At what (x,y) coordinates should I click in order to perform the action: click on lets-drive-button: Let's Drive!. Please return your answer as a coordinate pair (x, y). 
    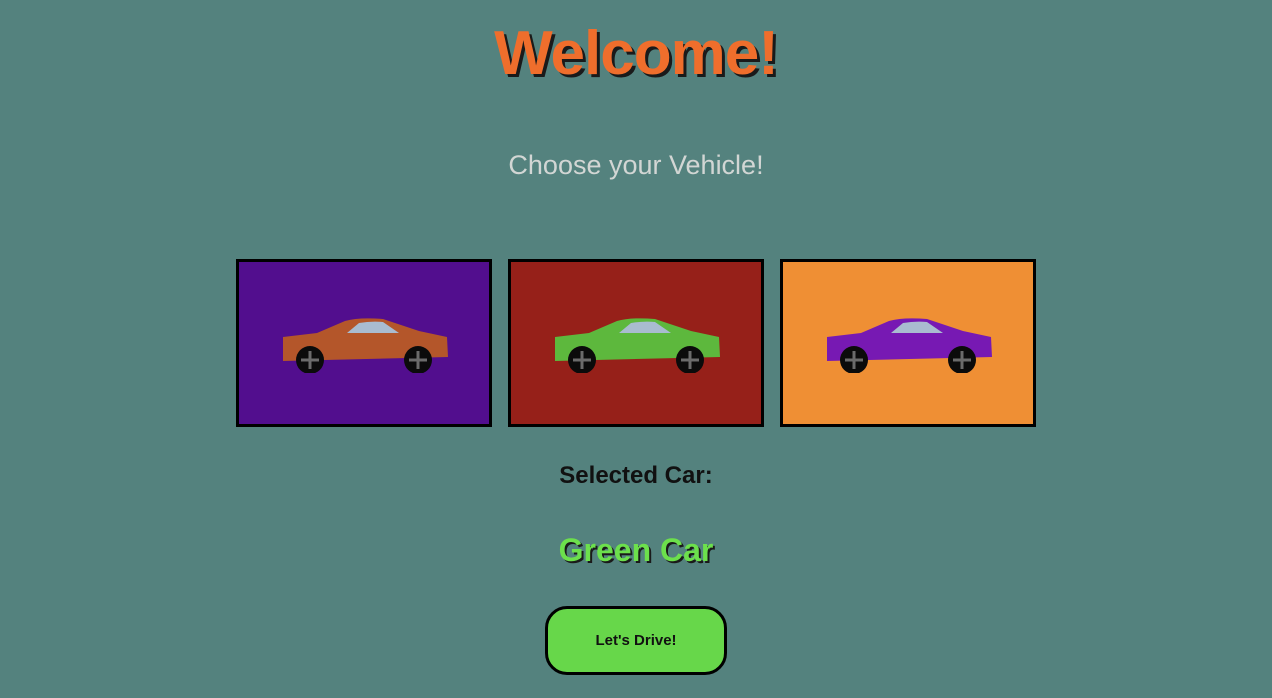
    Looking at the image, I should click on (636, 640).